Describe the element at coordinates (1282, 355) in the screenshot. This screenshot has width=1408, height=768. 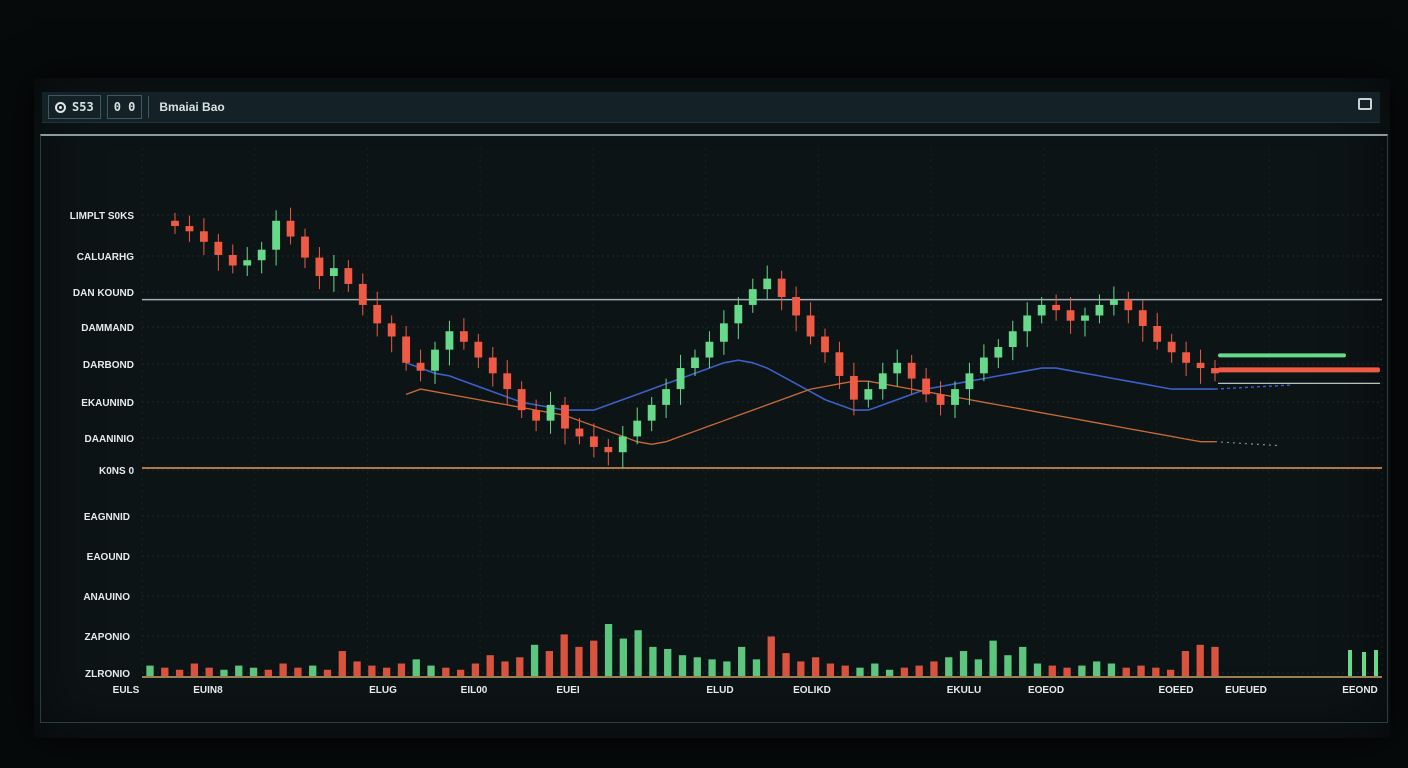
I see `bid-marker` at that location.